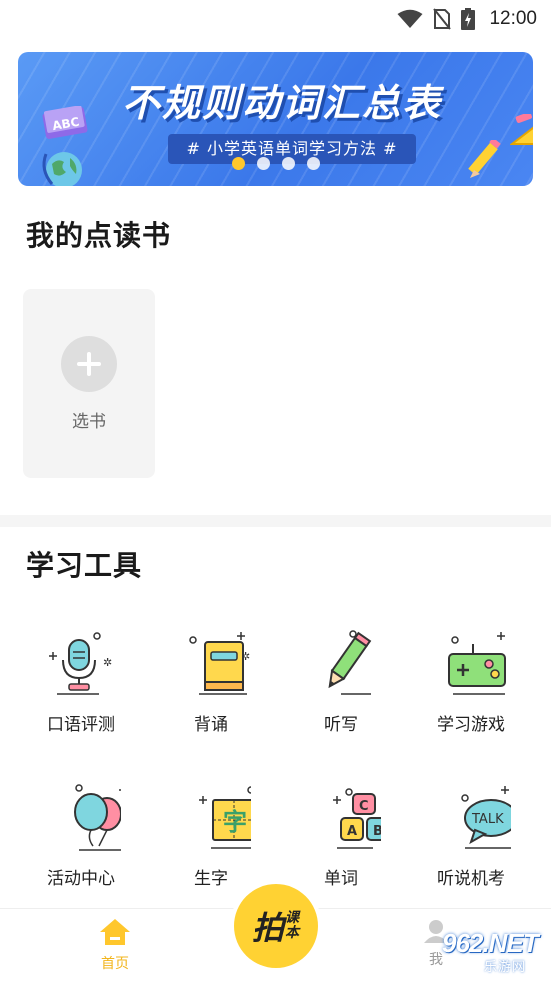  What do you see at coordinates (377, 831) in the screenshot?
I see `block-letter-b: B` at bounding box center [377, 831].